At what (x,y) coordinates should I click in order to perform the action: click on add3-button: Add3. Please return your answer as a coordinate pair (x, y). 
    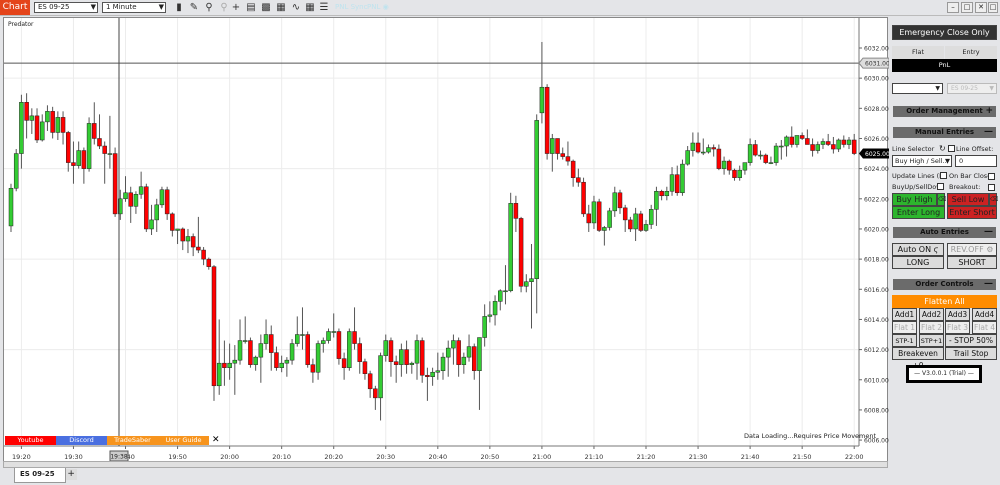
    Looking at the image, I should click on (957, 314).